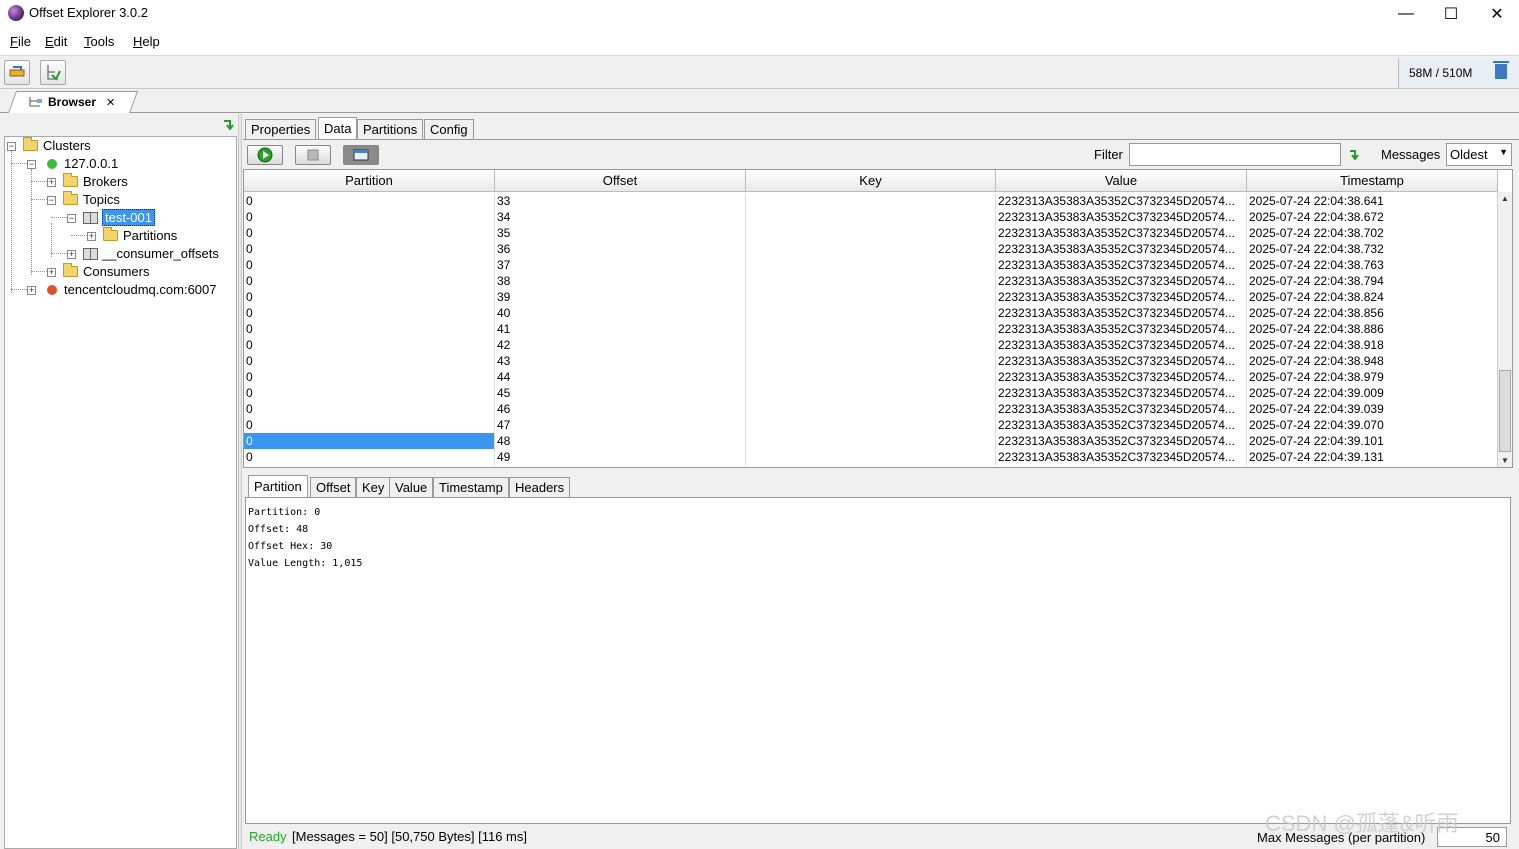  I want to click on garbage-collect-icon, so click(1501, 70).